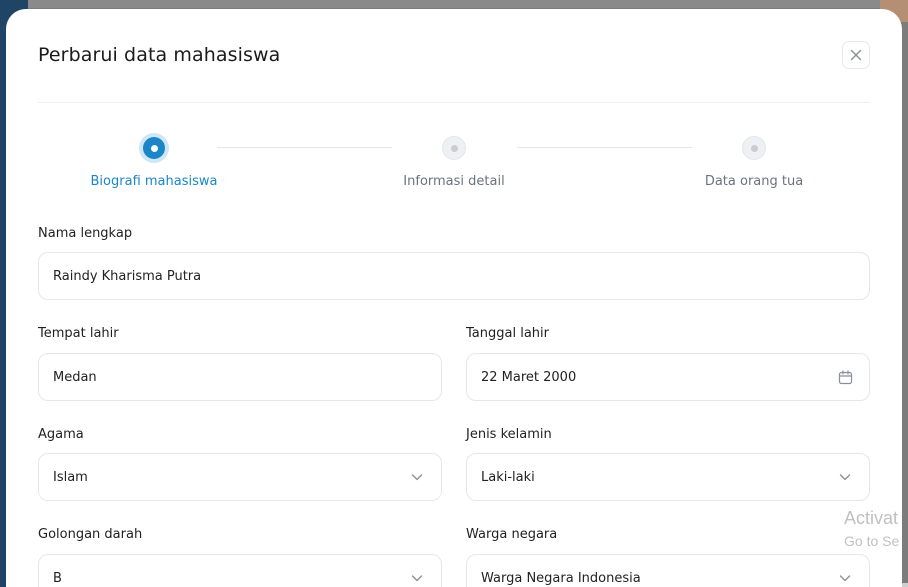 Image resolution: width=908 pixels, height=587 pixels. I want to click on birthdate-value: 22 Maret 2000, so click(529, 377).